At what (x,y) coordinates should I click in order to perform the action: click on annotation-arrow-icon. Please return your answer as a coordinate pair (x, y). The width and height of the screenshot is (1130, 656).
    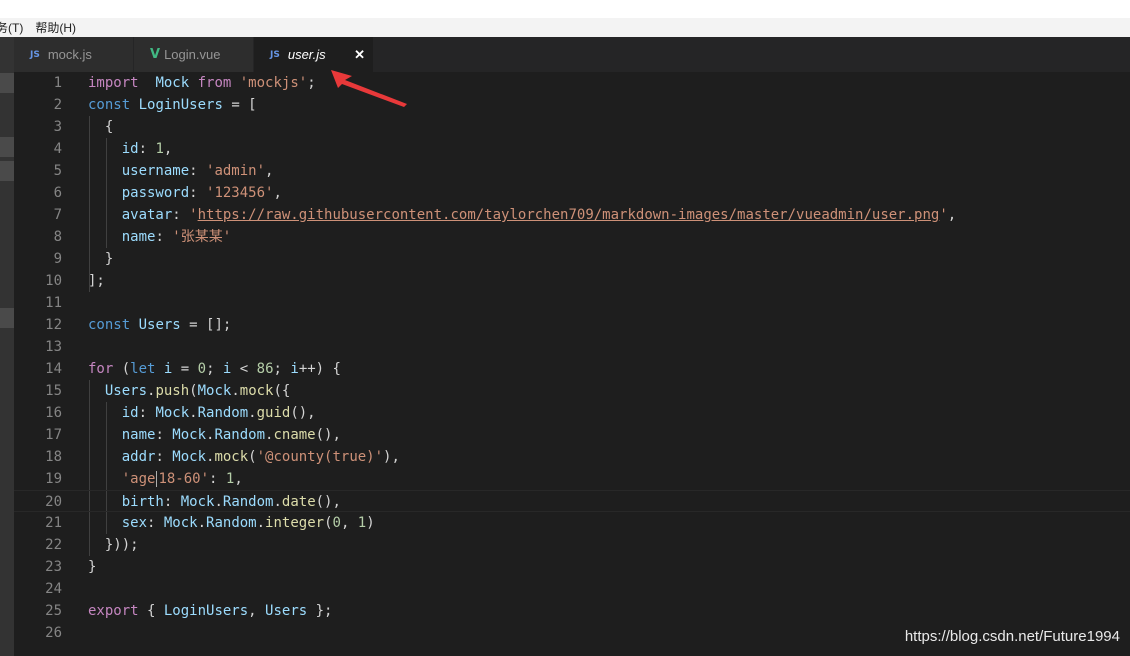
    Looking at the image, I should click on (369, 88).